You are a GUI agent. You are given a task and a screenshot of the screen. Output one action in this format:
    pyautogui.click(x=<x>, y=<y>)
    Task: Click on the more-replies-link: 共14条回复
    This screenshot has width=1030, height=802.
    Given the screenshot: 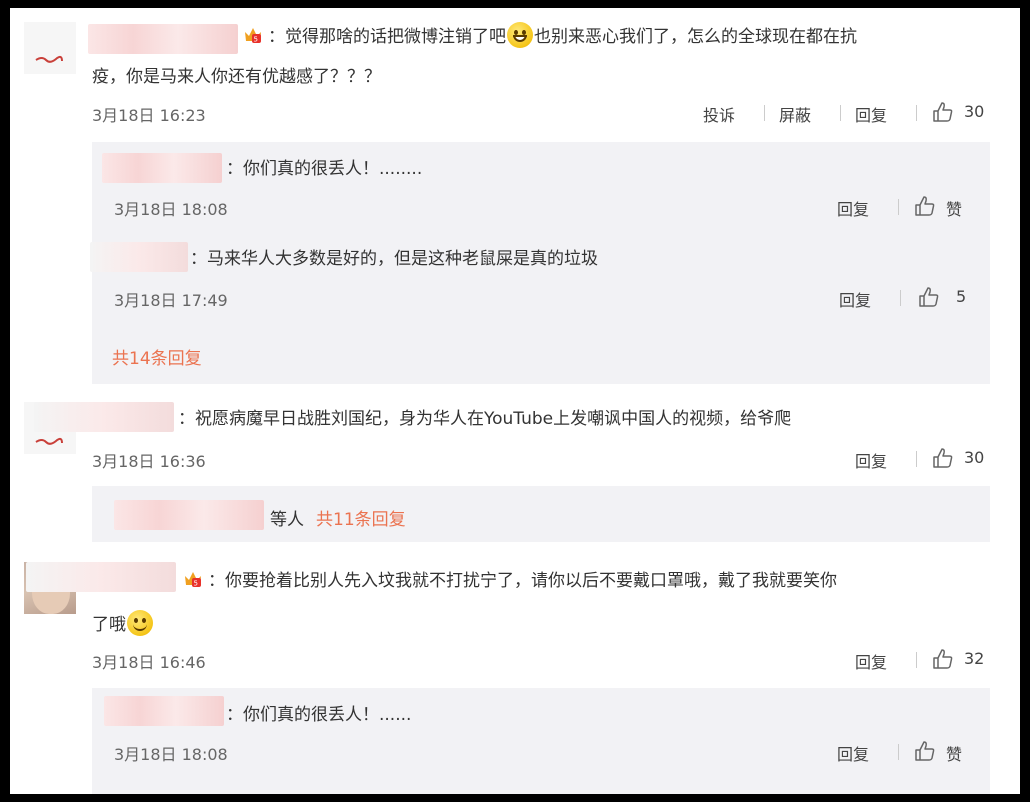 What is the action you would take?
    pyautogui.click(x=157, y=356)
    